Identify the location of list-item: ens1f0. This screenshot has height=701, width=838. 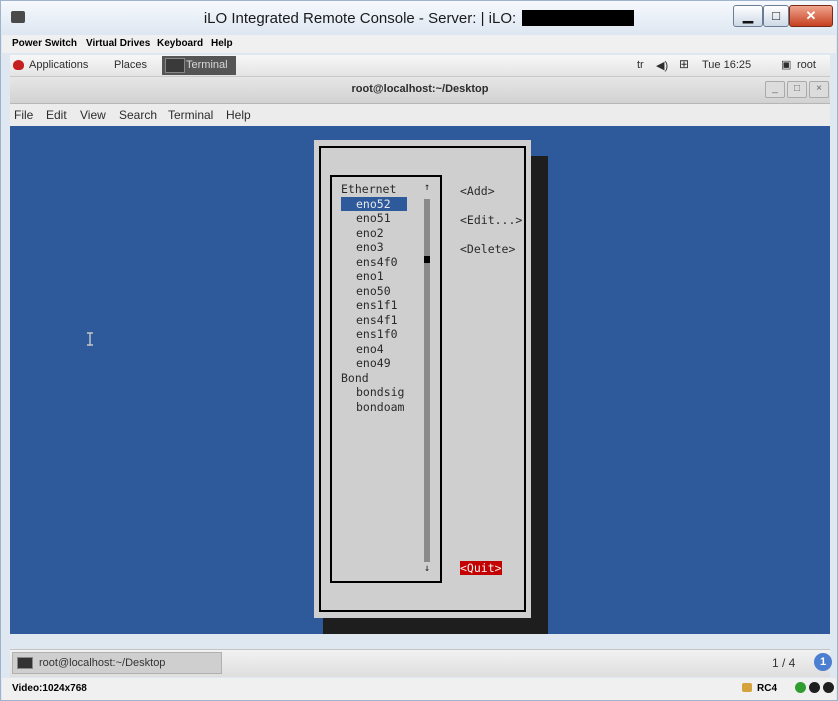
(377, 334).